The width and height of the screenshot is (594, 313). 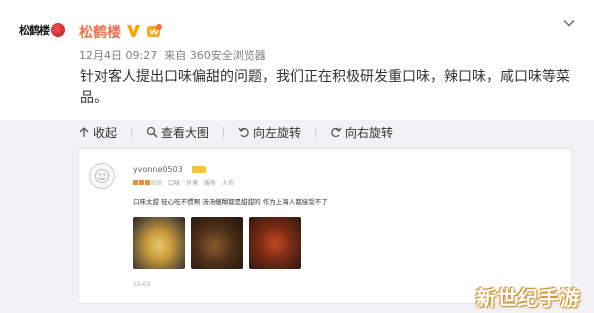 What do you see at coordinates (325, 87) in the screenshot?
I see `post-text: 针对客人提出口味偏甜的问题，我们正在积极研发重口味，辣口味，咸口味等菜品。` at bounding box center [325, 87].